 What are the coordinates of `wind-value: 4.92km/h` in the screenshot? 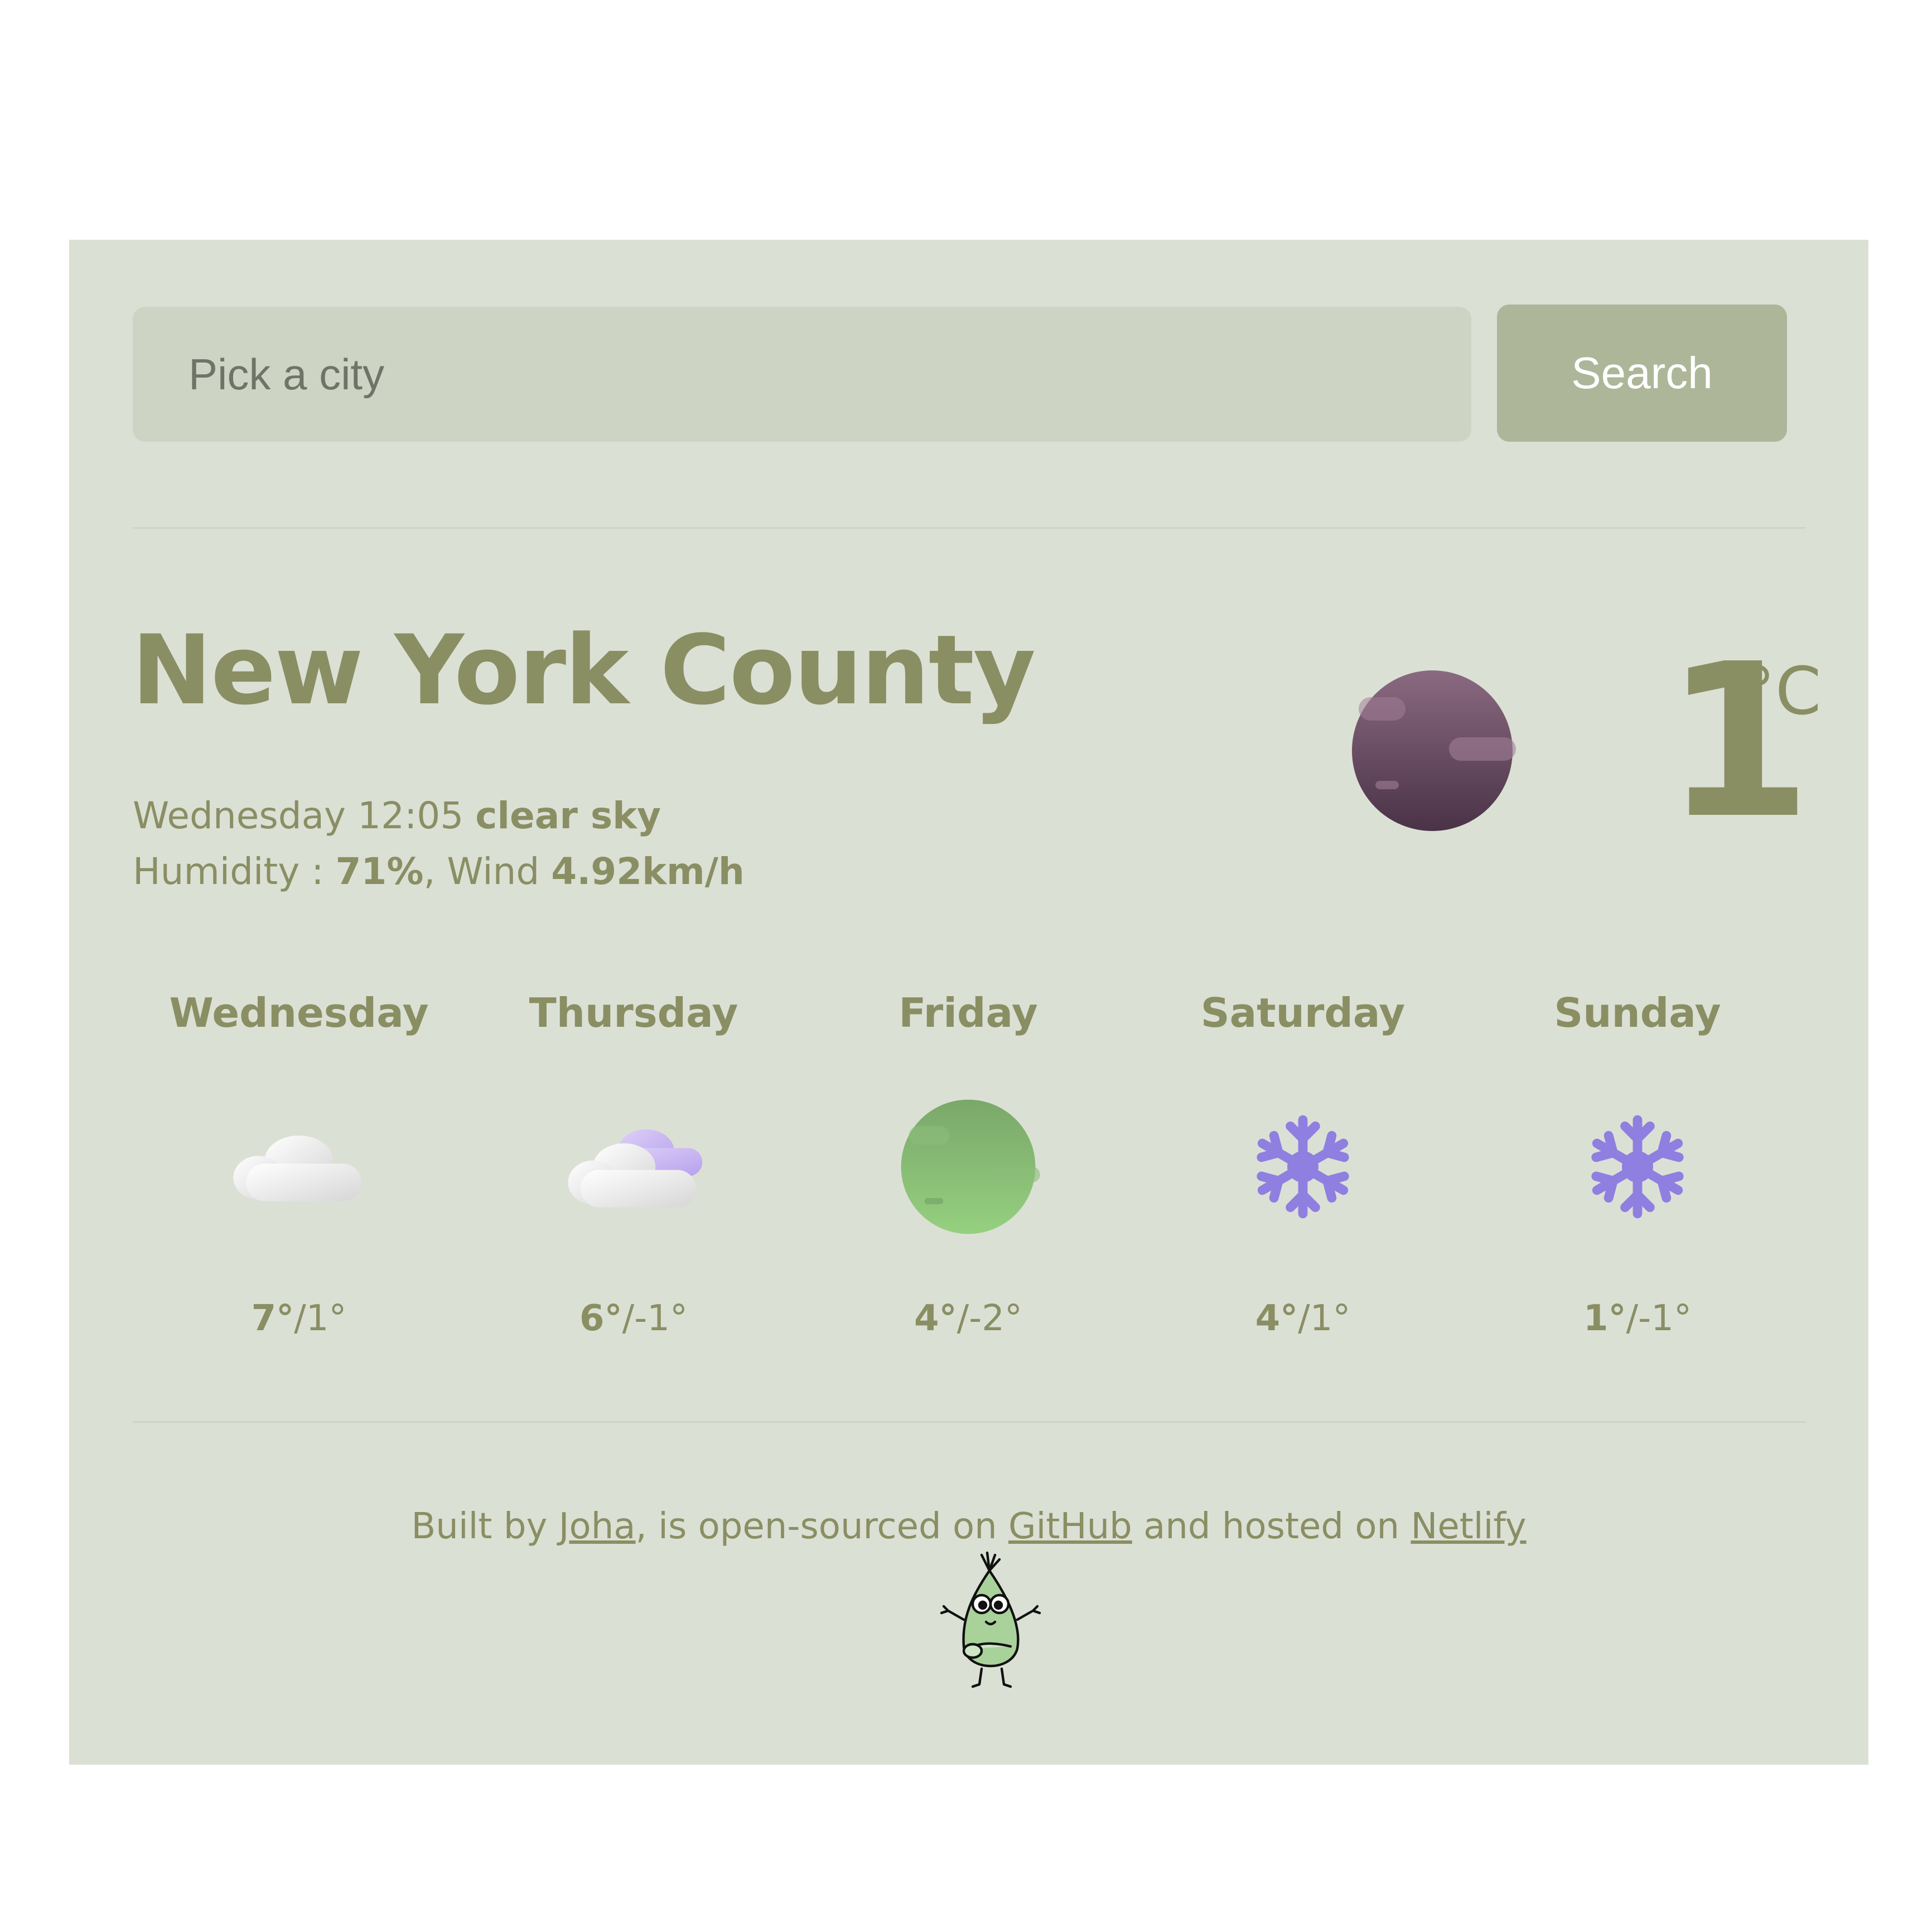 It's located at (648, 871).